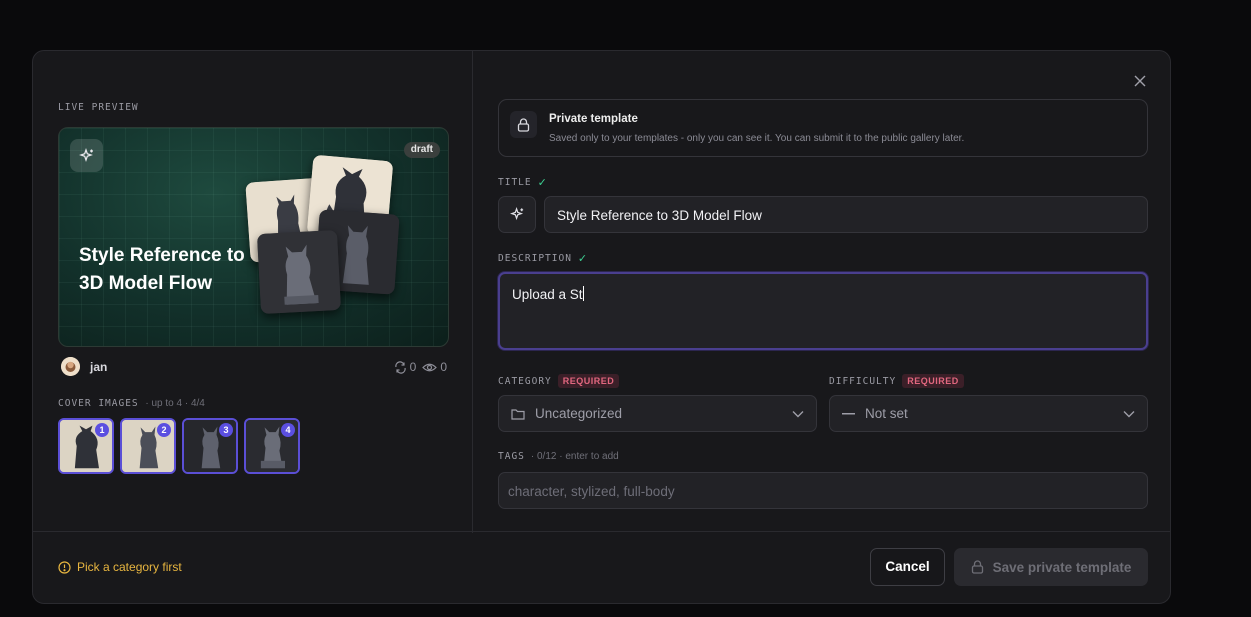 The height and width of the screenshot is (617, 1251). What do you see at coordinates (272, 446) in the screenshot?
I see `cover-thumb: 4` at bounding box center [272, 446].